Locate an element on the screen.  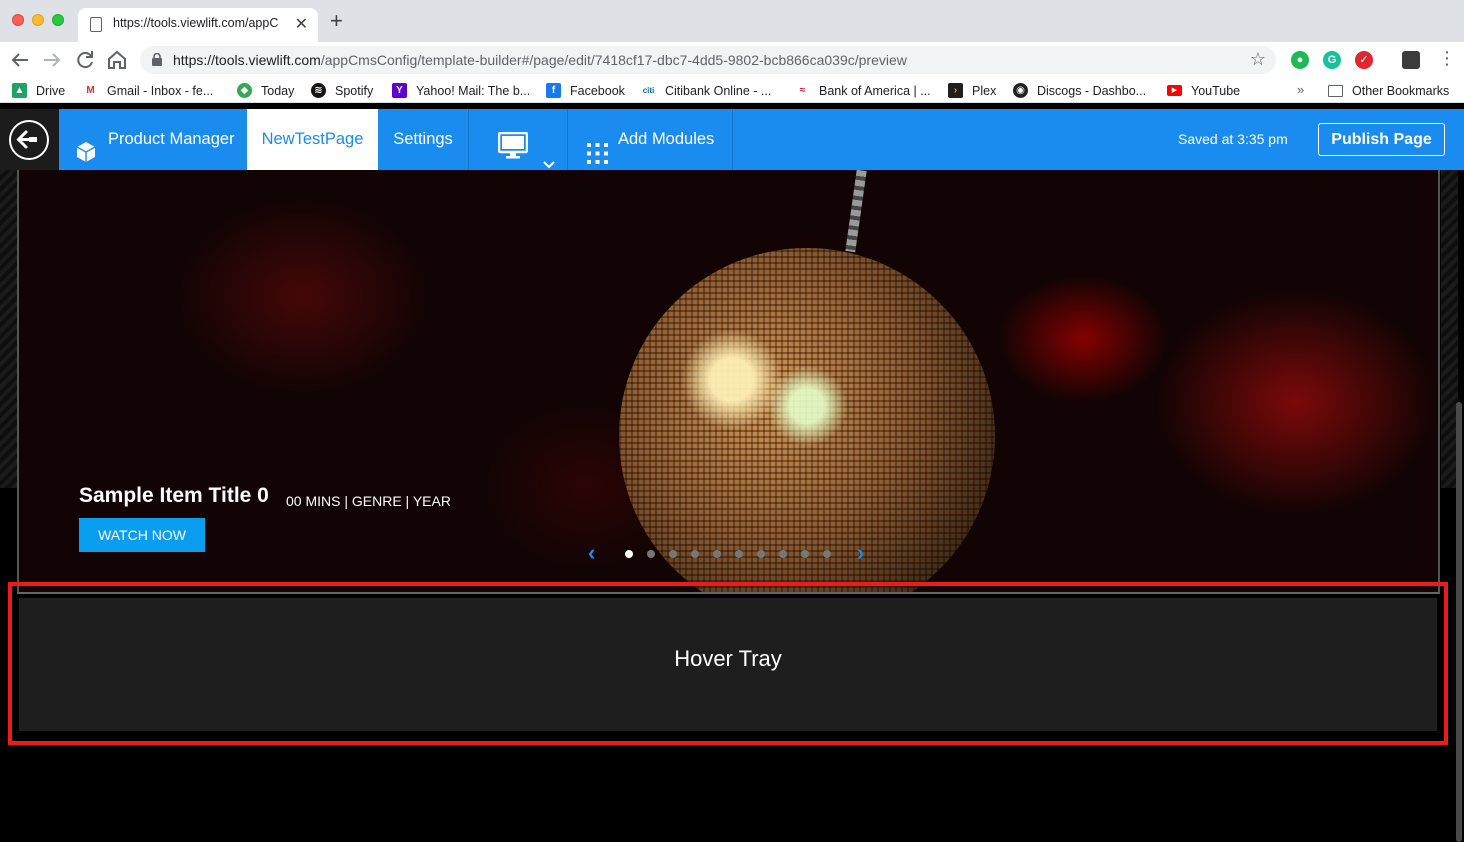
product-manager-menu: Product Manager is located at coordinates (153, 139).